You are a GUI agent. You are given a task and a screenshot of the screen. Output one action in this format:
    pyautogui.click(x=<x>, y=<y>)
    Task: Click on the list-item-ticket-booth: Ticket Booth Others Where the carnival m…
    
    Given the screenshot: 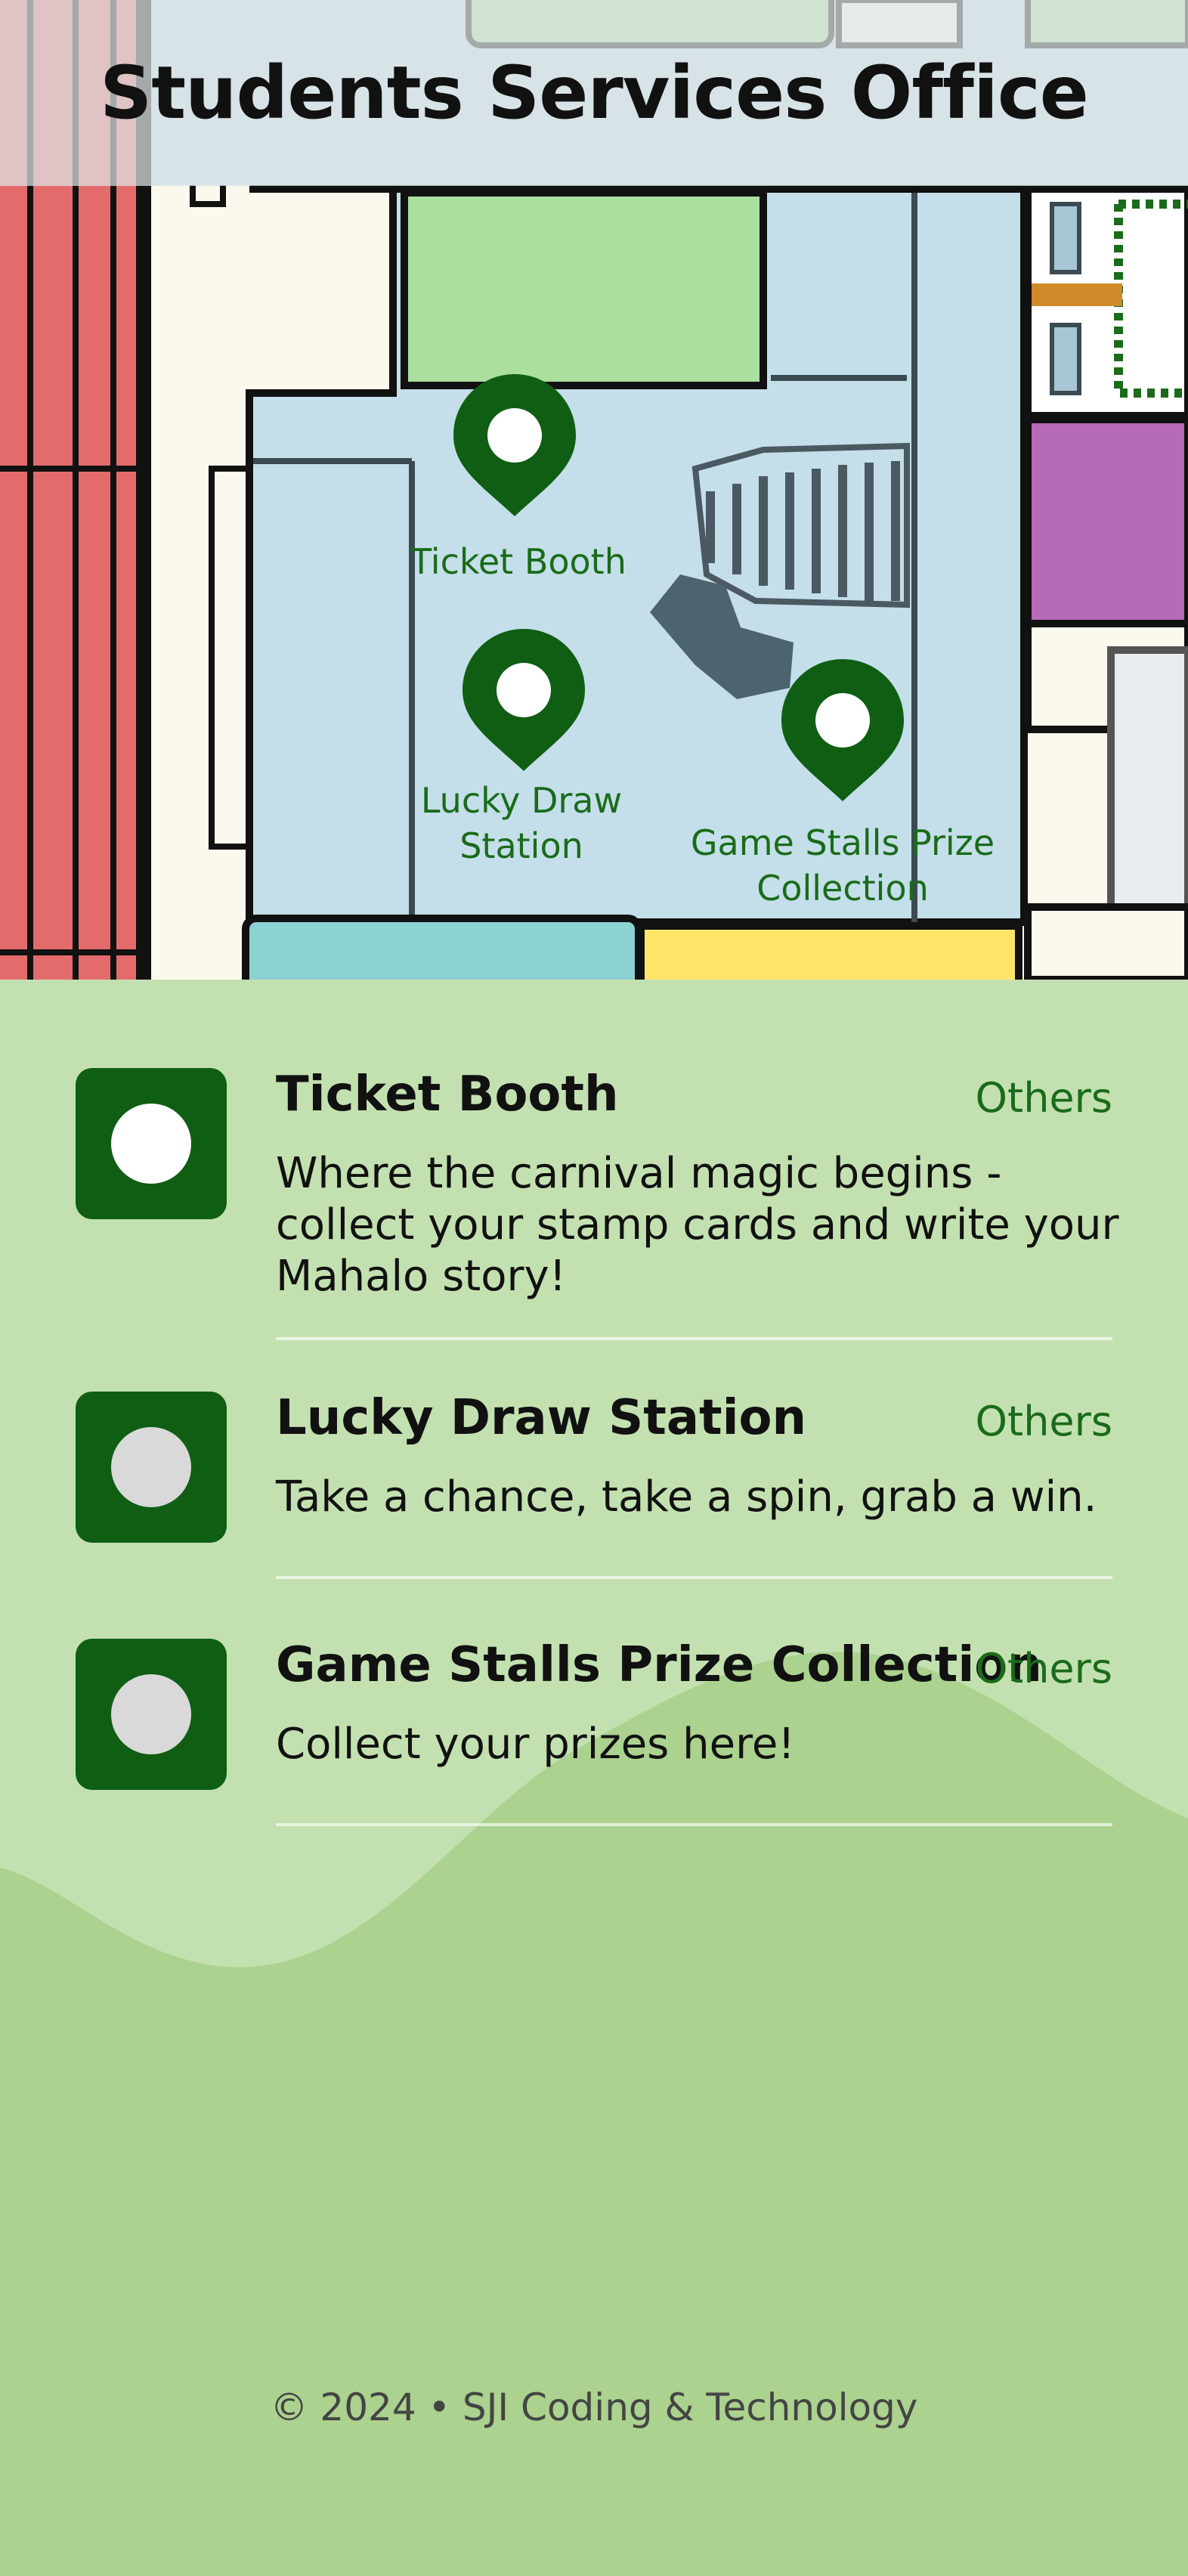 What is the action you would take?
    pyautogui.click(x=597, y=1203)
    